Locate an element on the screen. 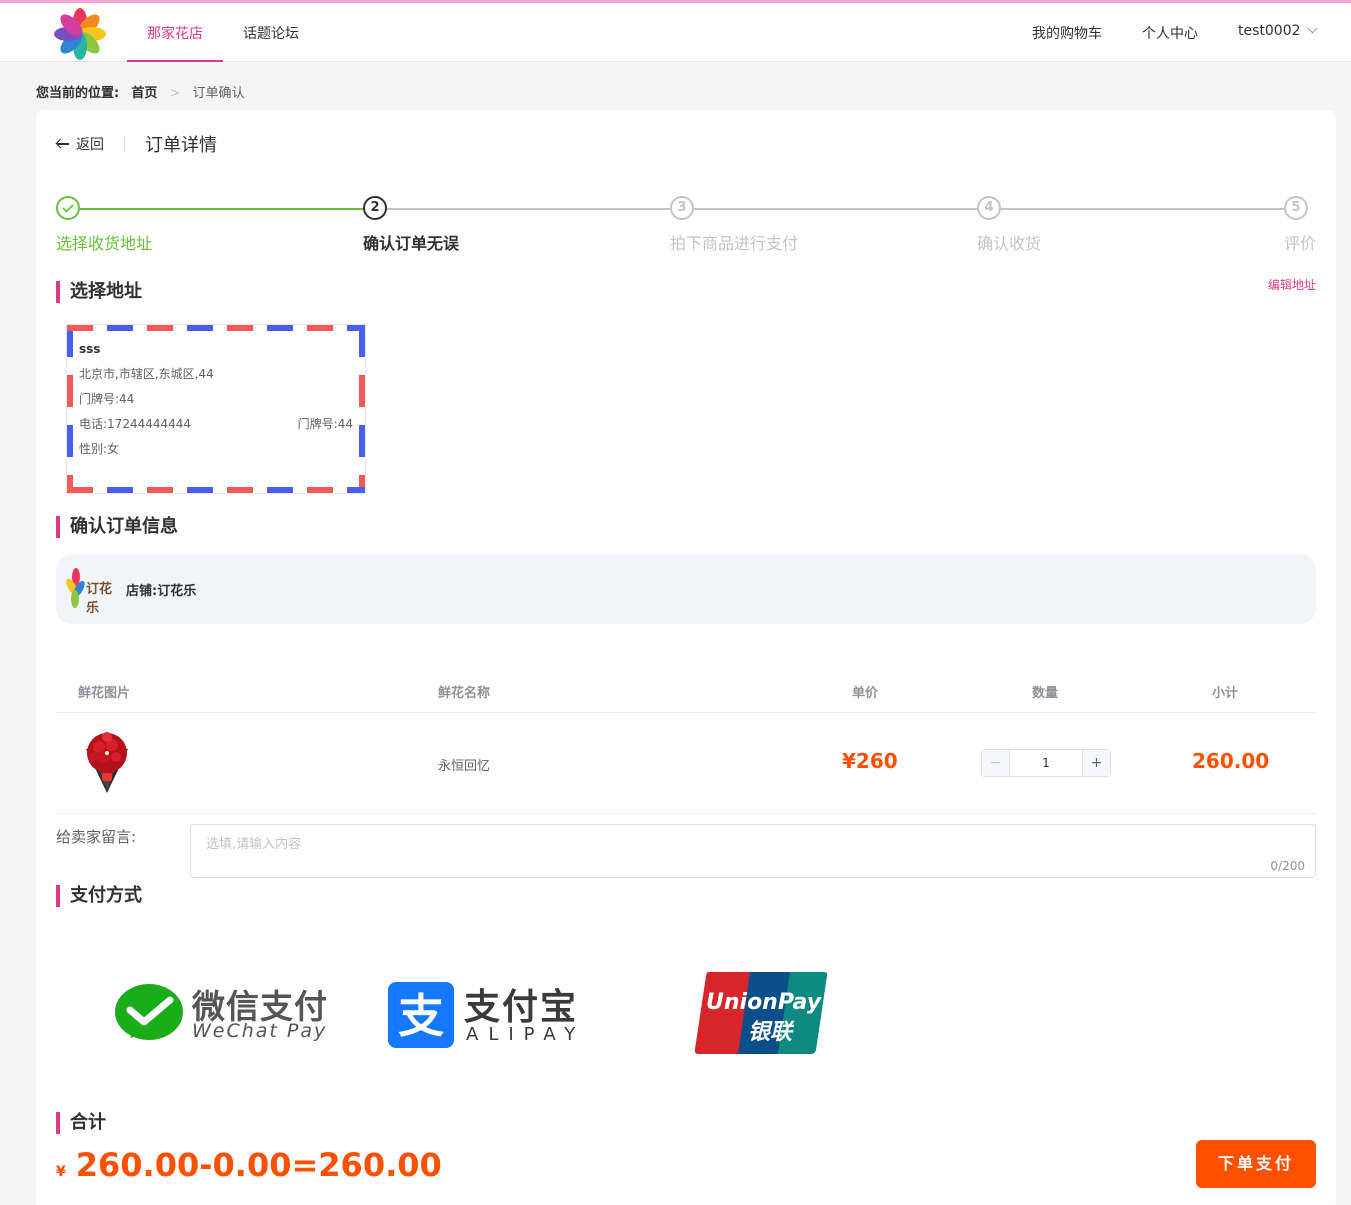 This screenshot has width=1351, height=1205. breadcrumb-home: 首页 is located at coordinates (144, 93).